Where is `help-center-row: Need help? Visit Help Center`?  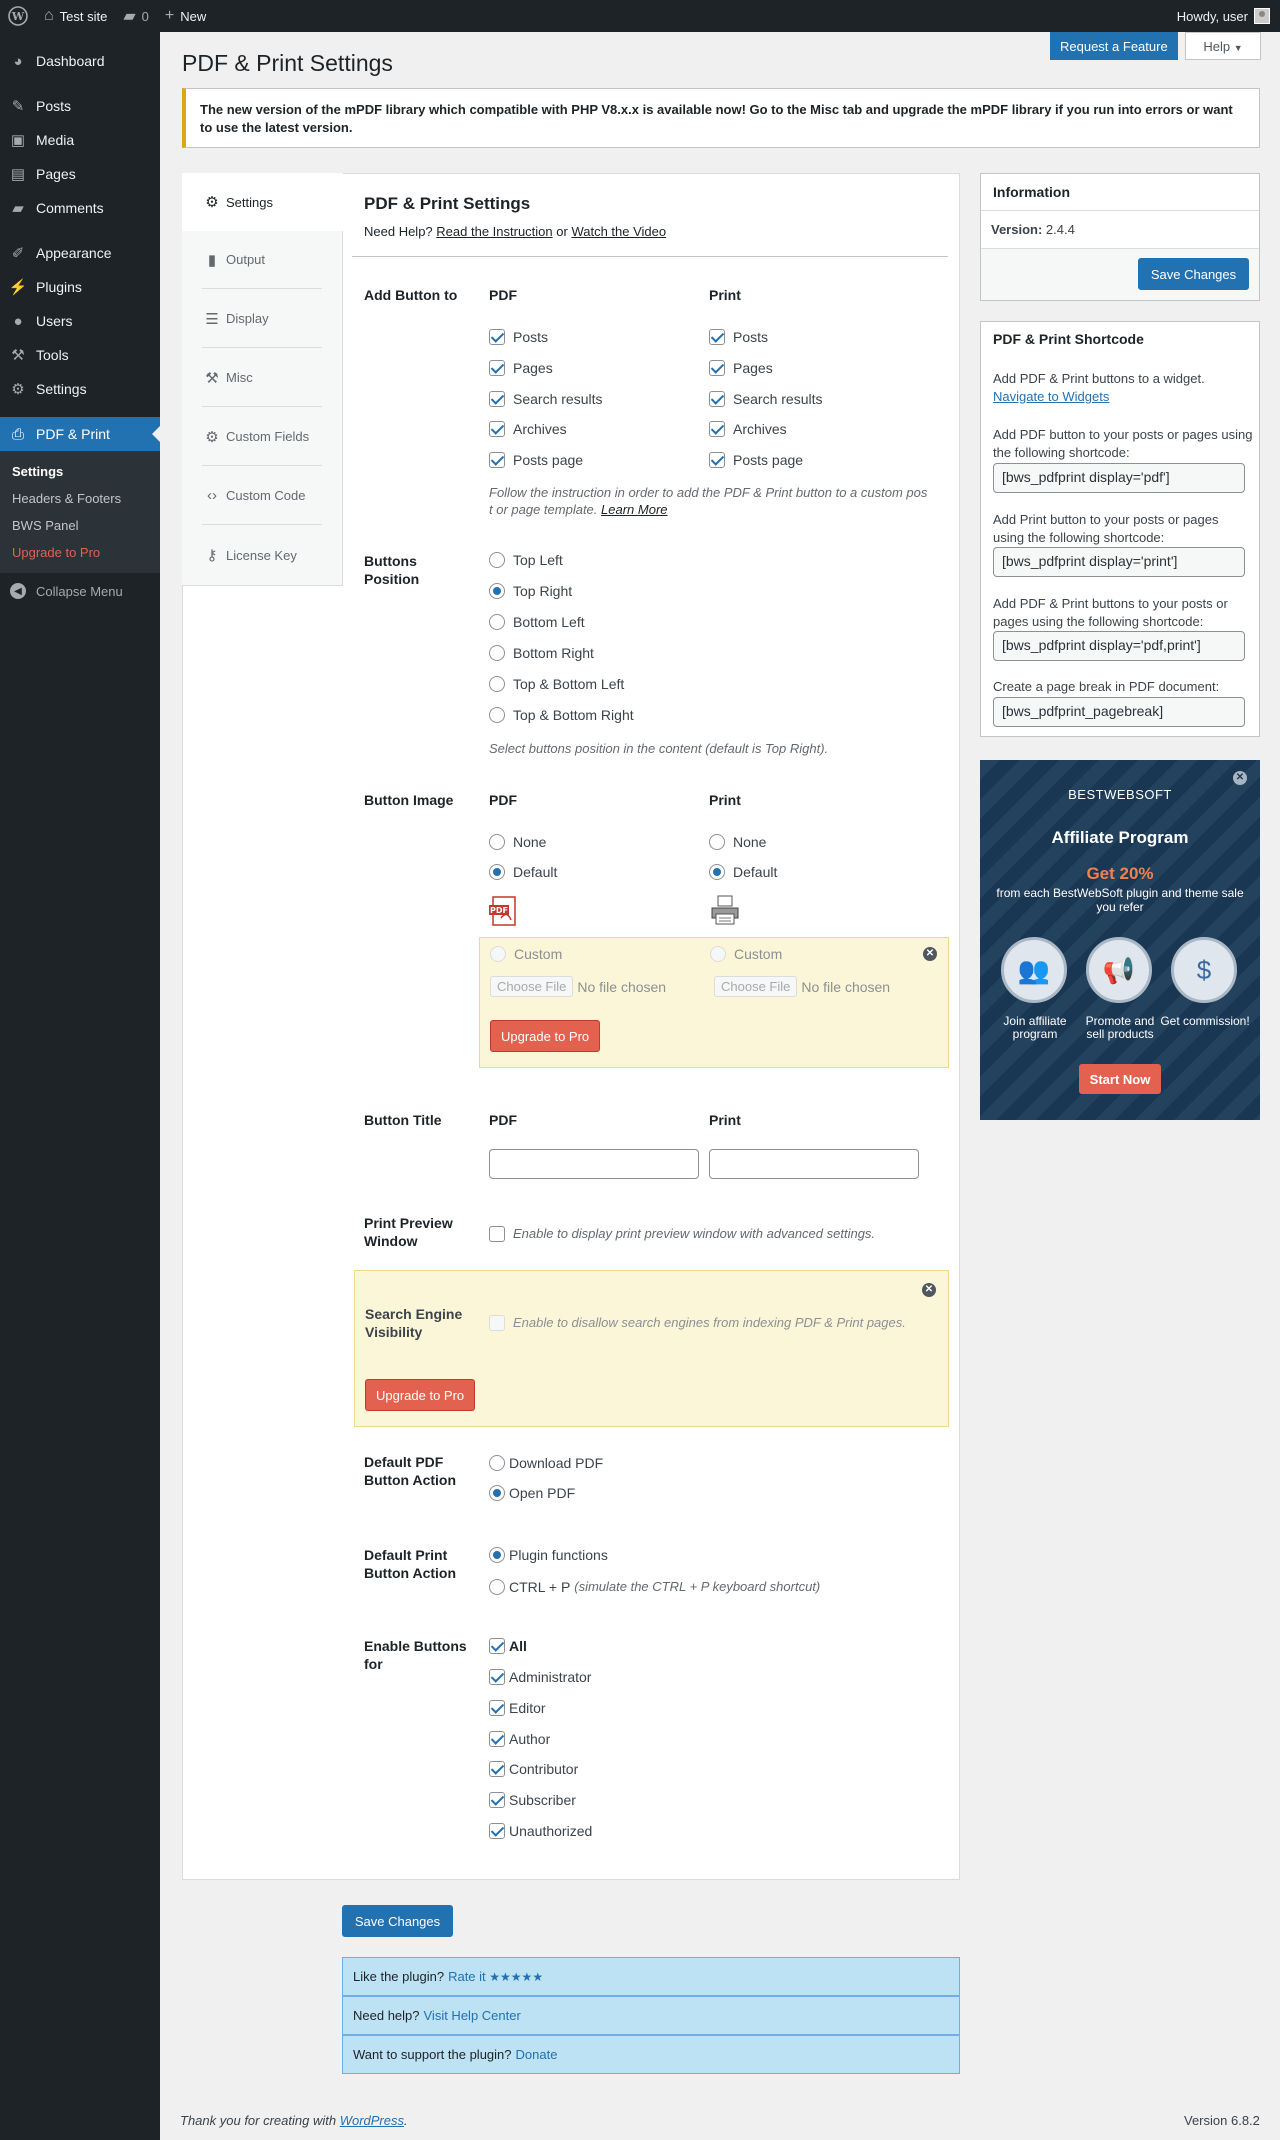 help-center-row: Need help? Visit Help Center is located at coordinates (651, 2015).